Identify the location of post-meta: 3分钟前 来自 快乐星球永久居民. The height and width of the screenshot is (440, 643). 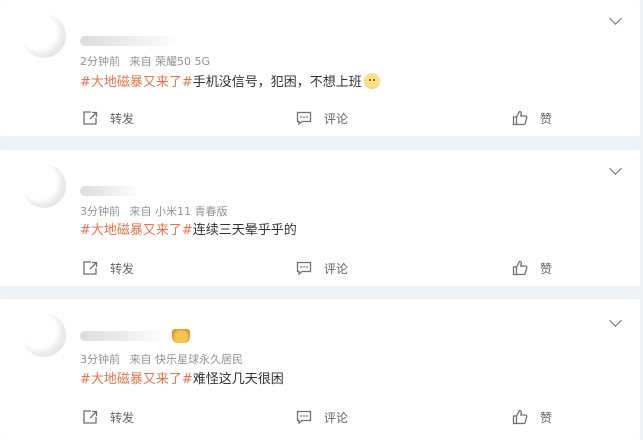
(164, 359).